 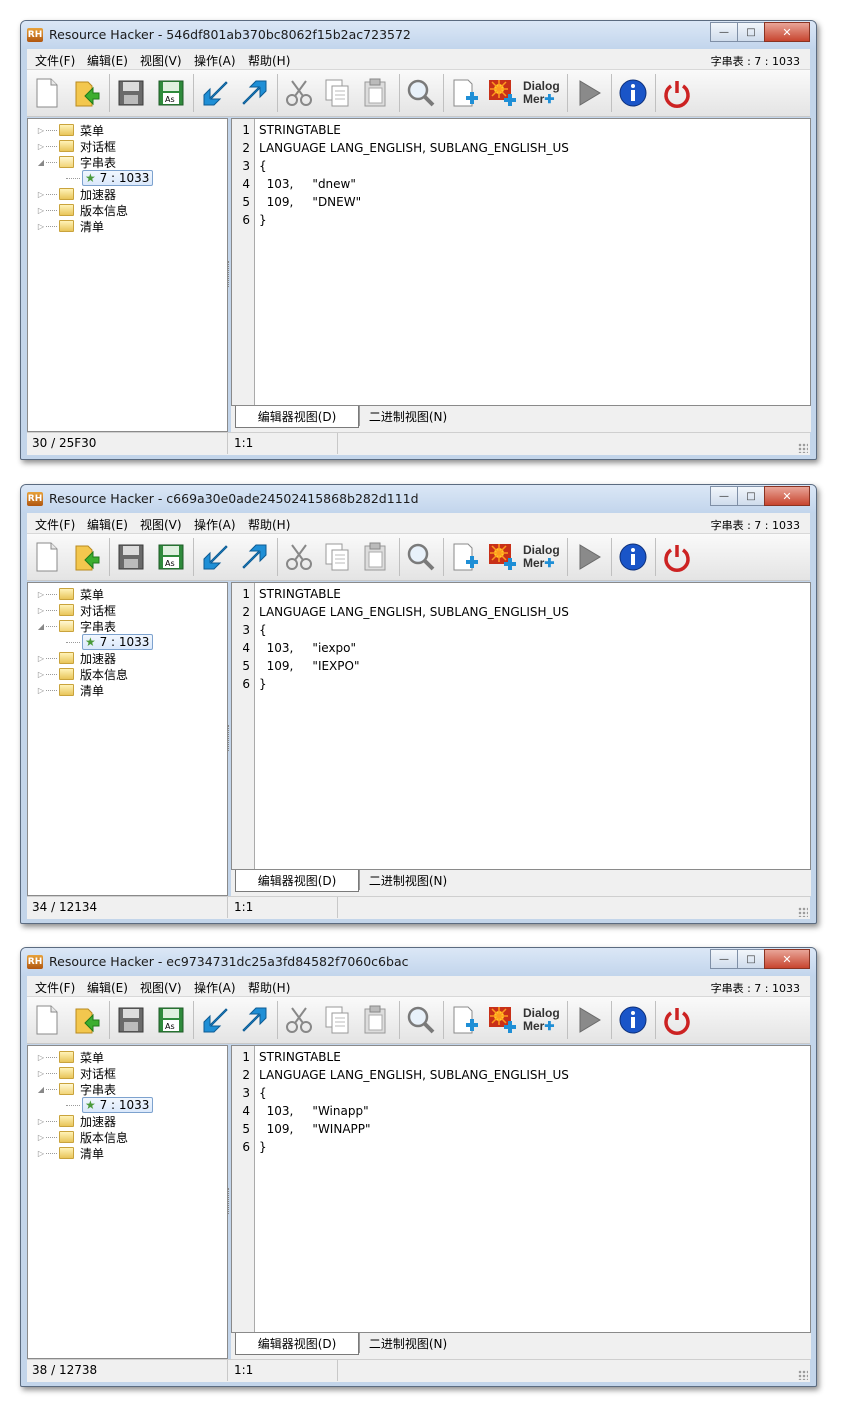 What do you see at coordinates (299, 93) in the screenshot?
I see `cut-button` at bounding box center [299, 93].